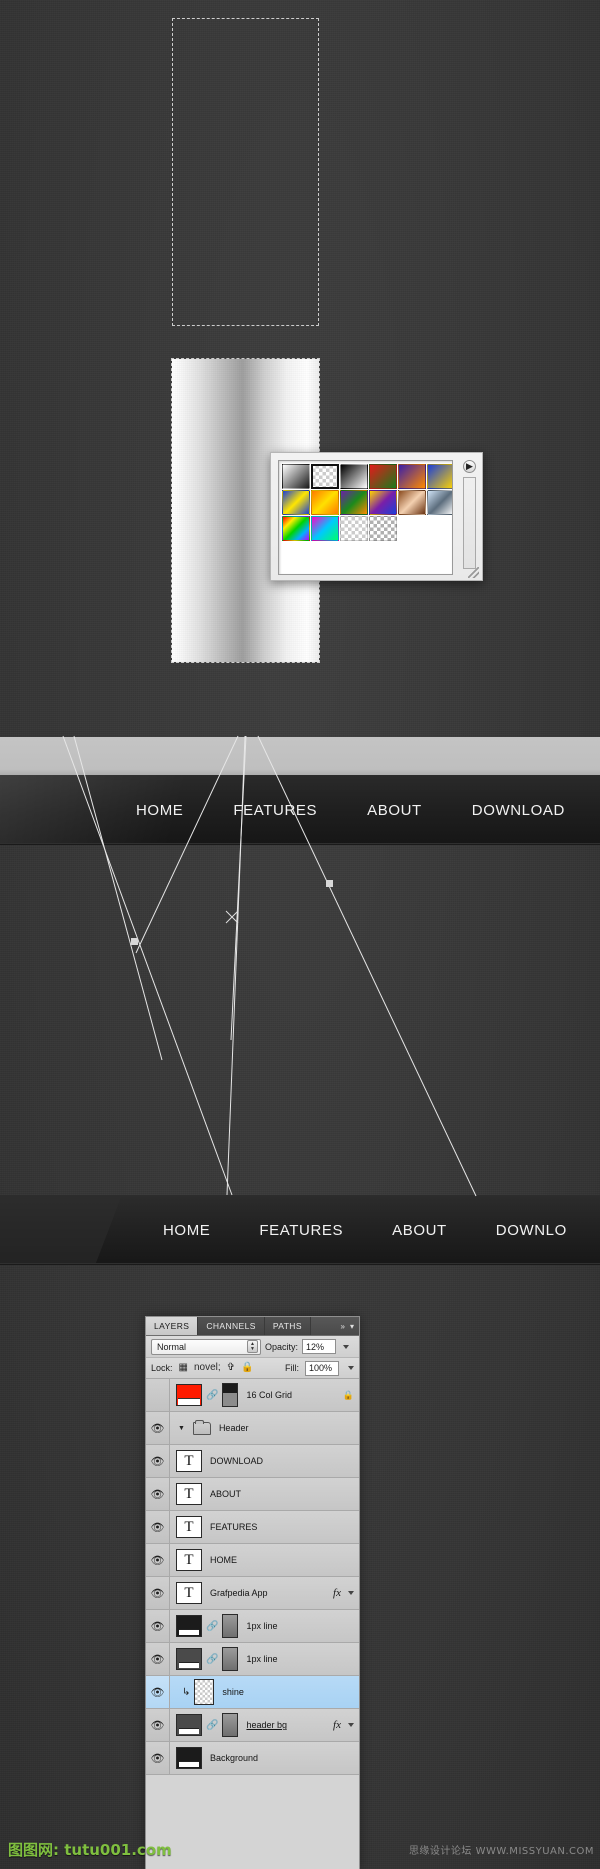 The image size is (600, 1869). Describe the element at coordinates (158, 1395) in the screenshot. I see `eye-hidden-icon` at that location.